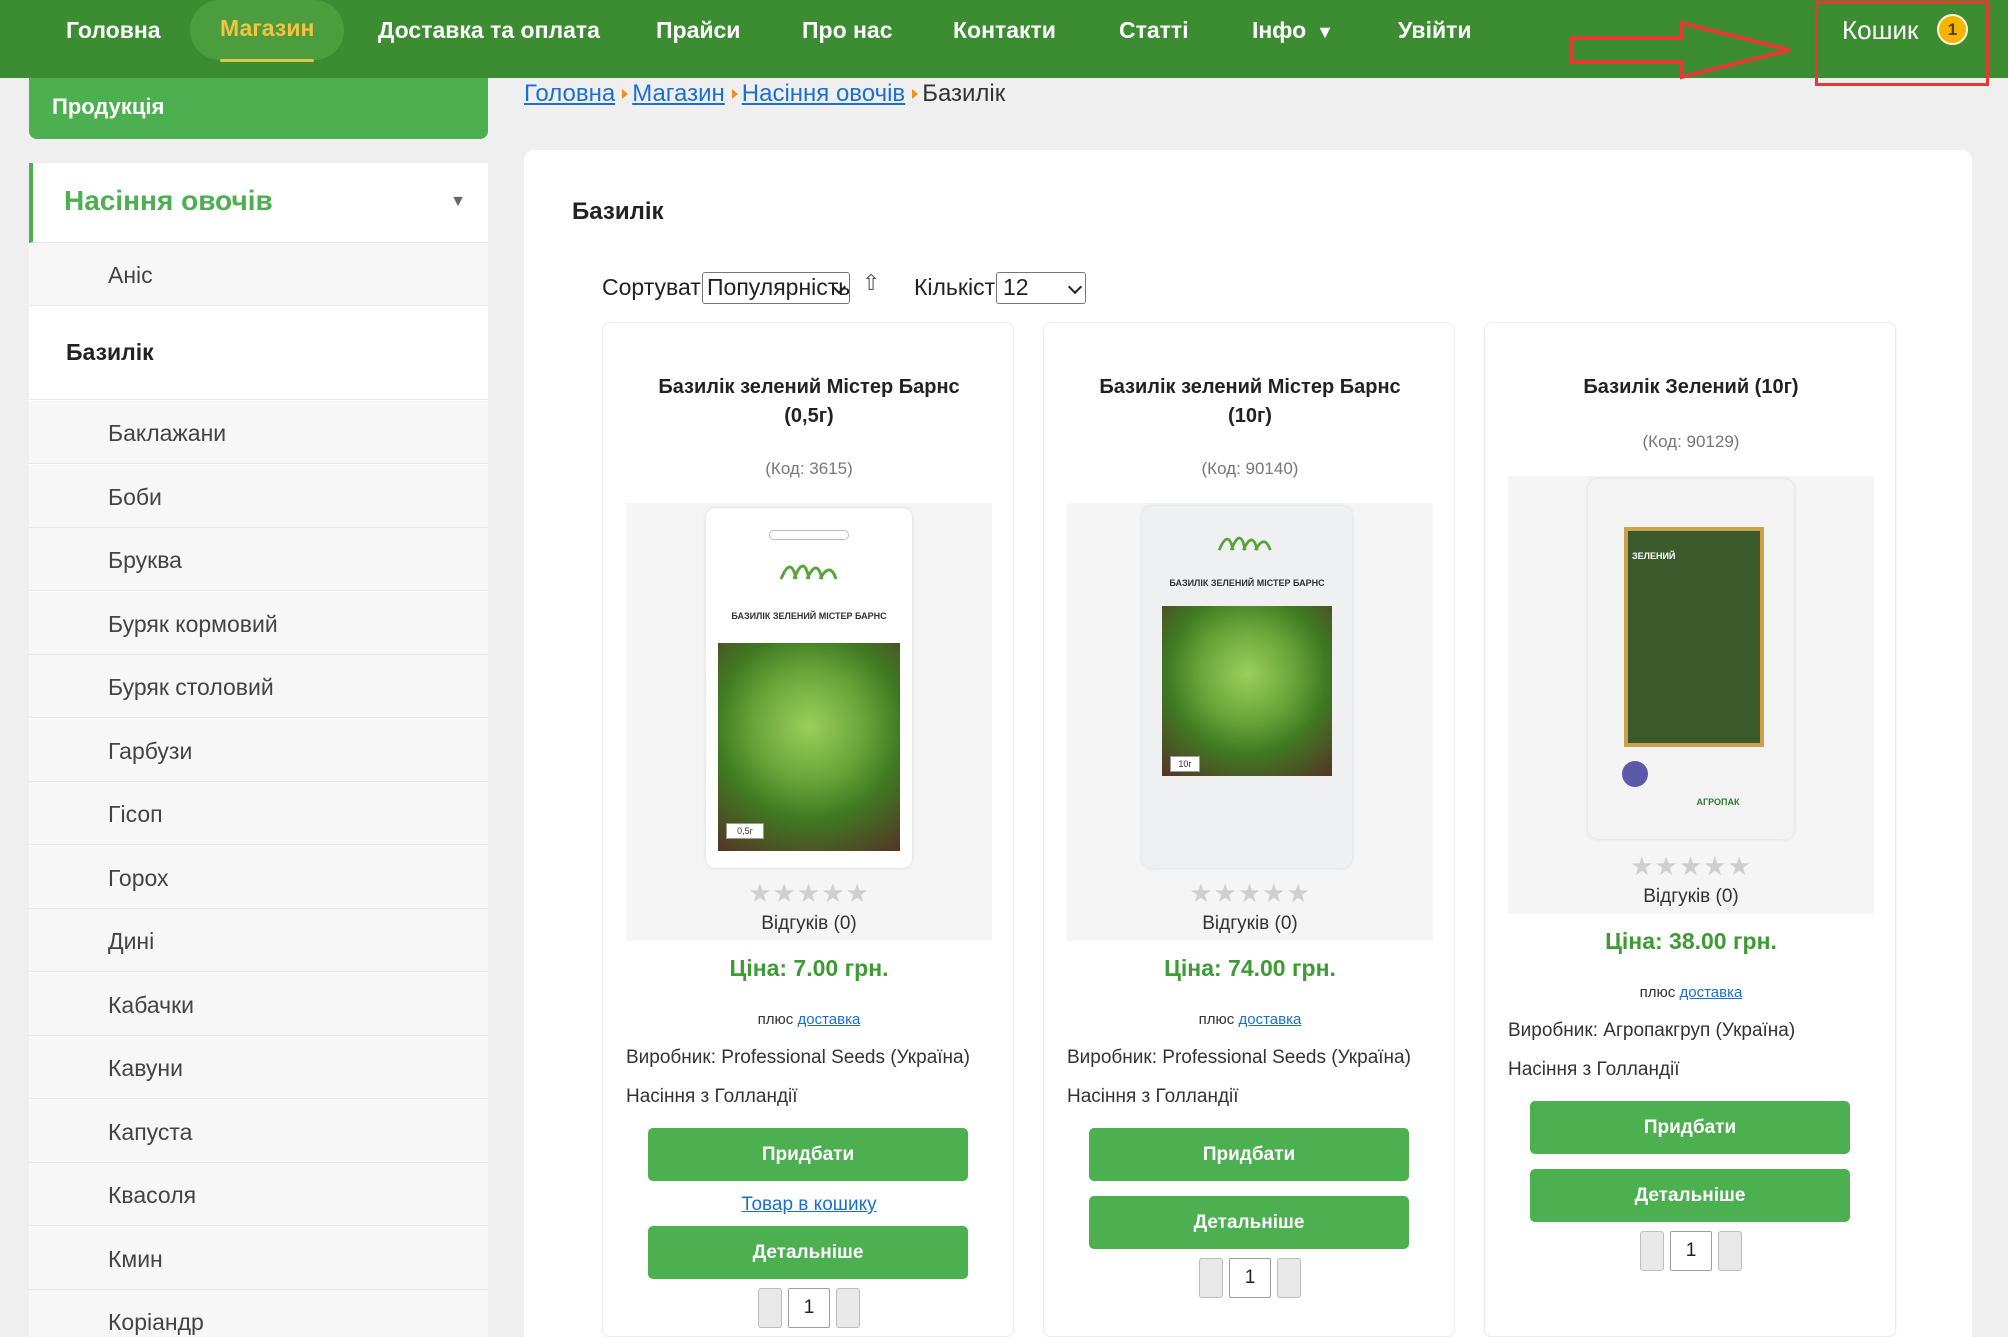 This screenshot has width=2008, height=1337. Describe the element at coordinates (1185, 764) in the screenshot. I see `packet-size-label: 10г` at that location.